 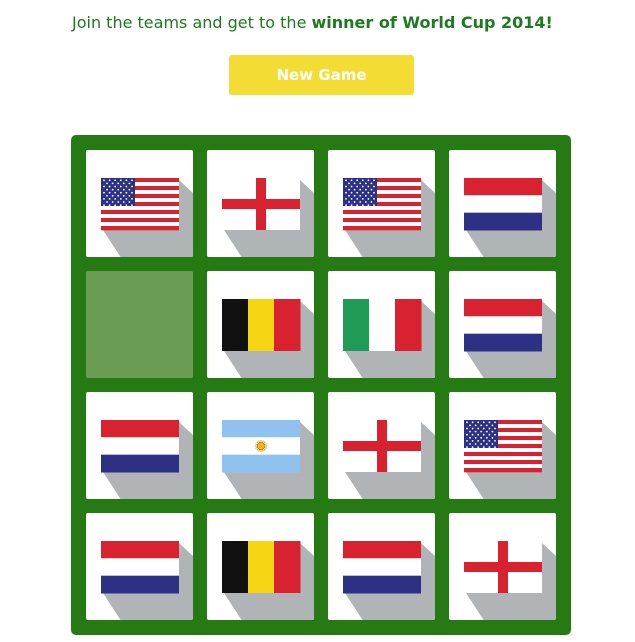 What do you see at coordinates (268, 459) in the screenshot?
I see `argentina-flag-icon` at bounding box center [268, 459].